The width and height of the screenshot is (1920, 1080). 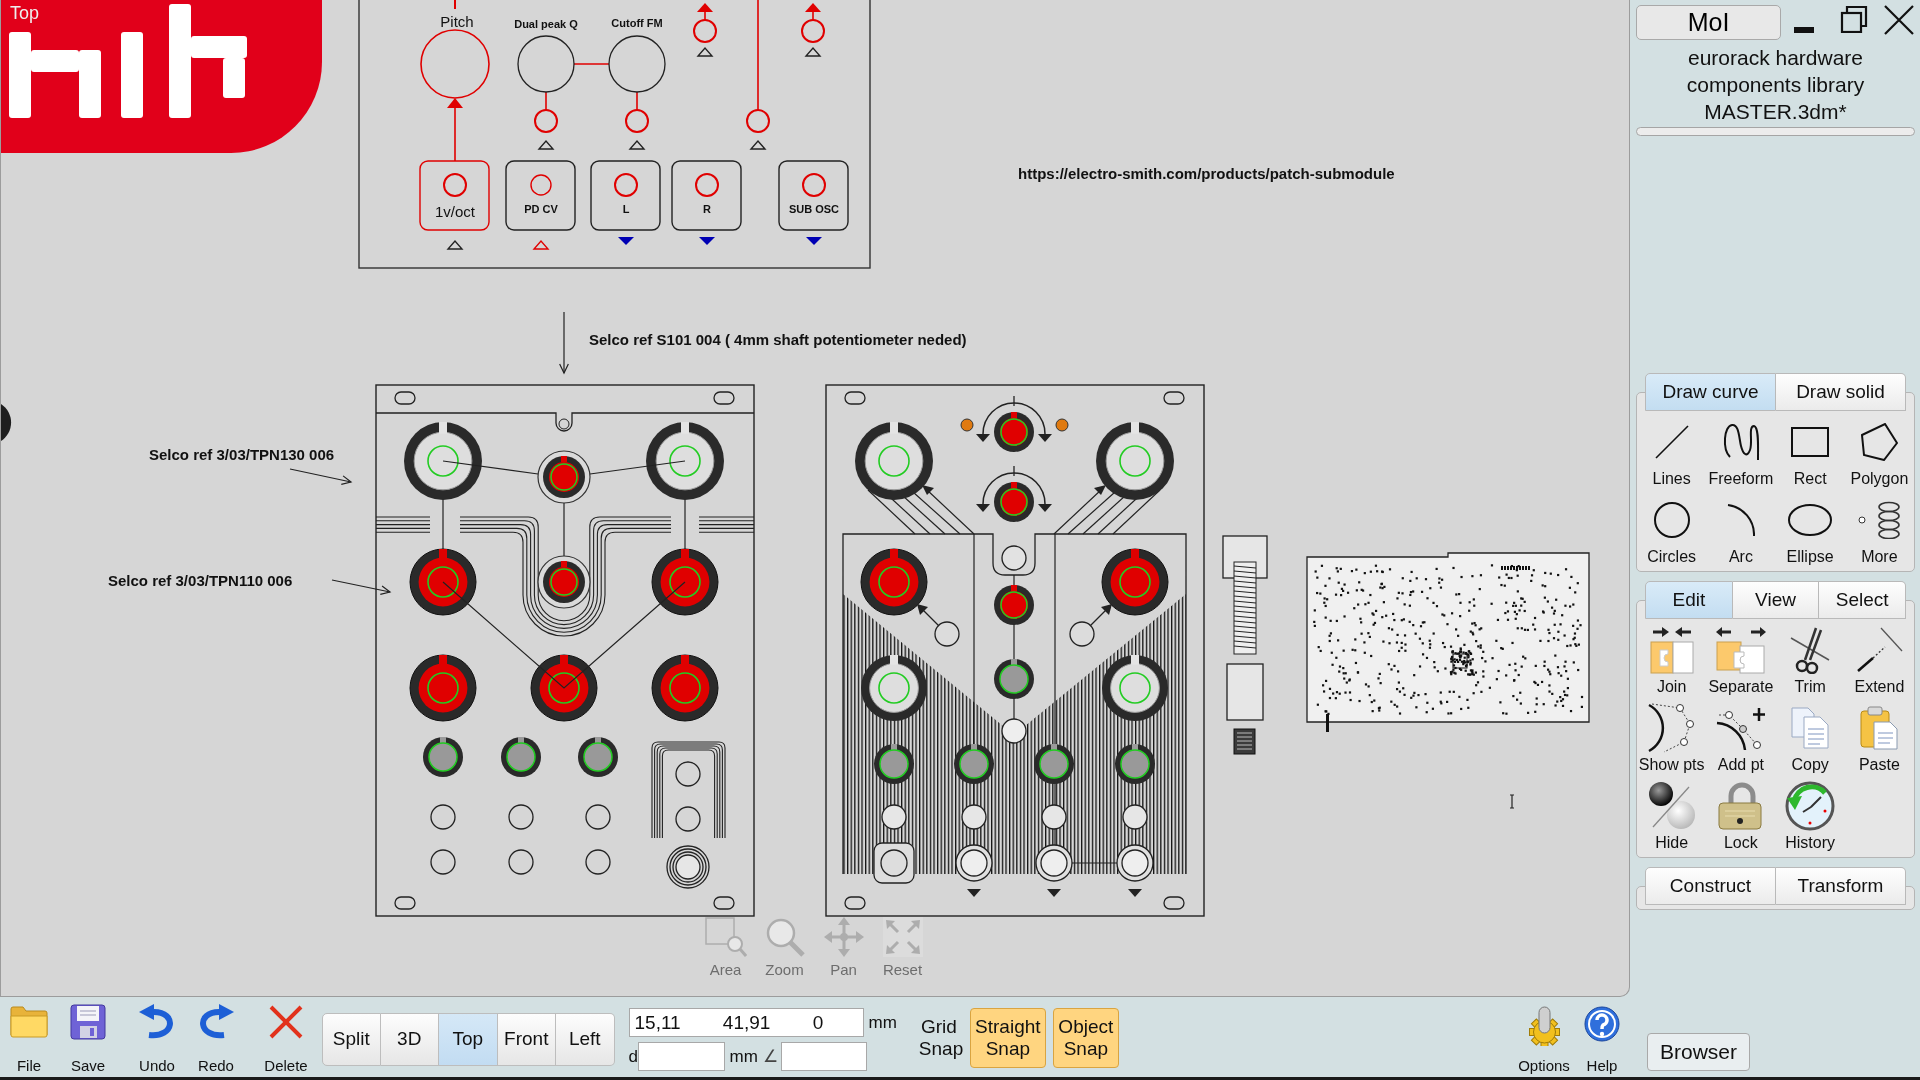 I want to click on tool-button: Extend, so click(x=1879, y=662).